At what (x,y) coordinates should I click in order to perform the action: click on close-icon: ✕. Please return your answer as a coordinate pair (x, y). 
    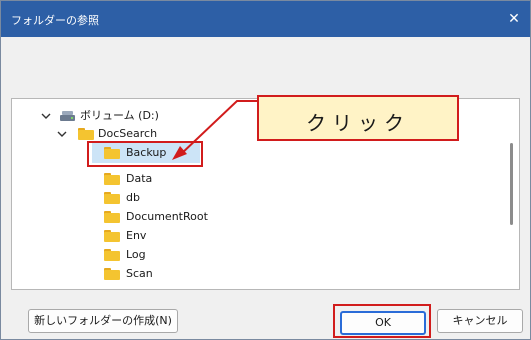
    Looking at the image, I should click on (514, 19).